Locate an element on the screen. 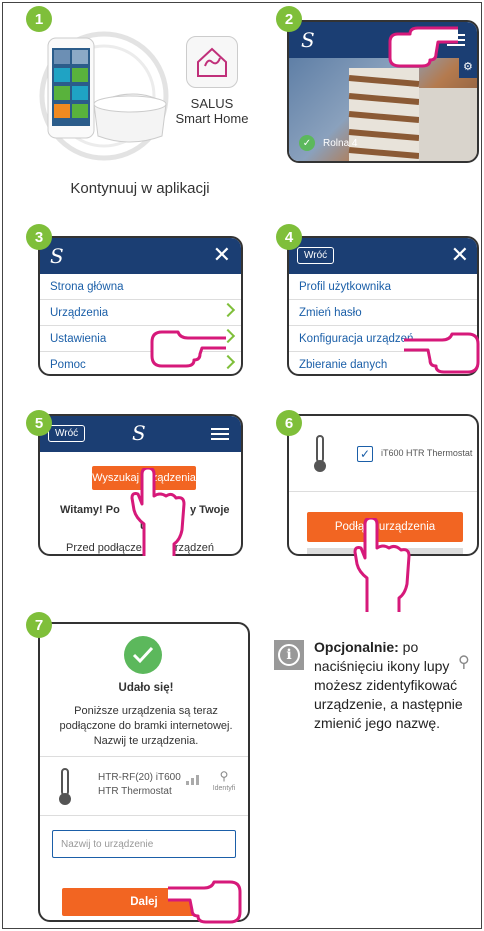 This screenshot has height=931, width=484. identify-button: ⚲ Identyfi is located at coordinates (224, 779).